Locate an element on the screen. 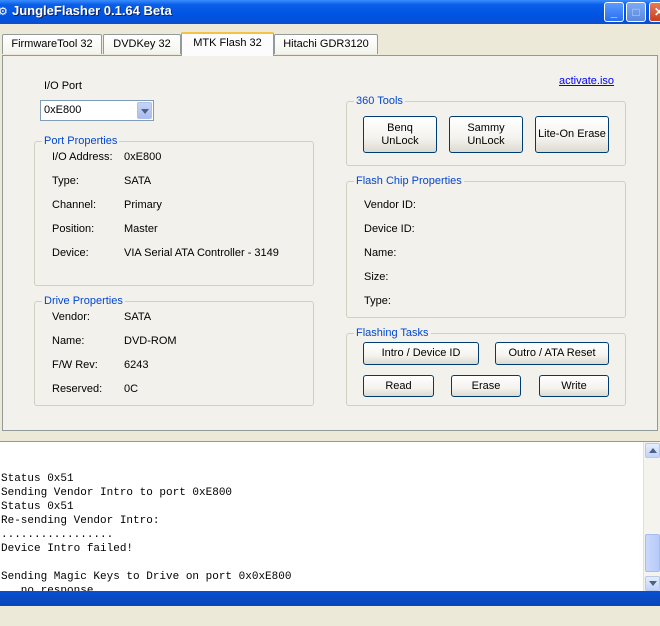 This screenshot has height=626, width=660. sammy-unlock-button: Sammy UnLock is located at coordinates (486, 134).